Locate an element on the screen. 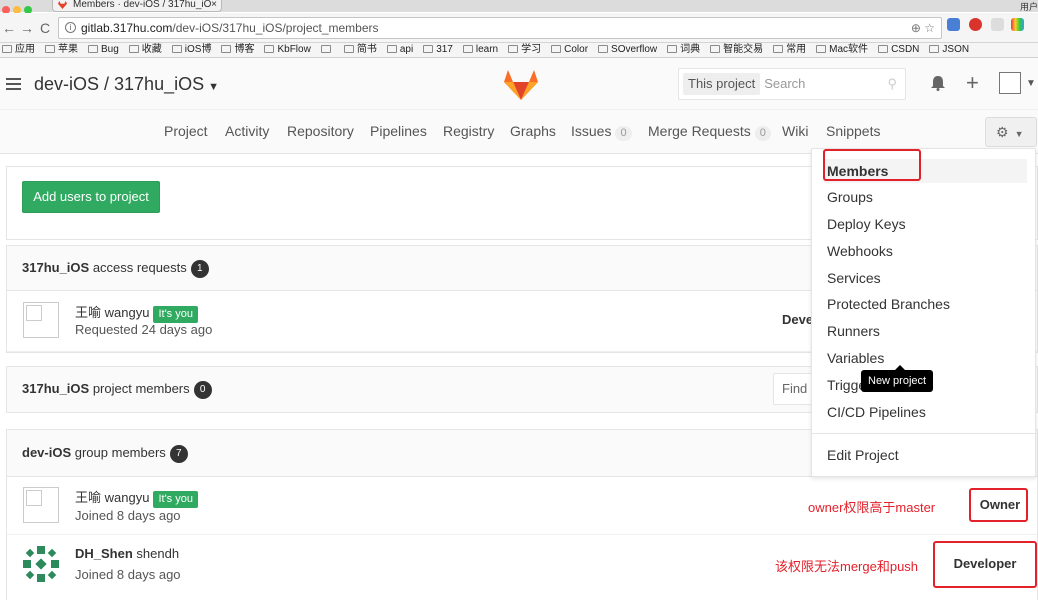  bookmark-label: 应用 is located at coordinates (25, 49).